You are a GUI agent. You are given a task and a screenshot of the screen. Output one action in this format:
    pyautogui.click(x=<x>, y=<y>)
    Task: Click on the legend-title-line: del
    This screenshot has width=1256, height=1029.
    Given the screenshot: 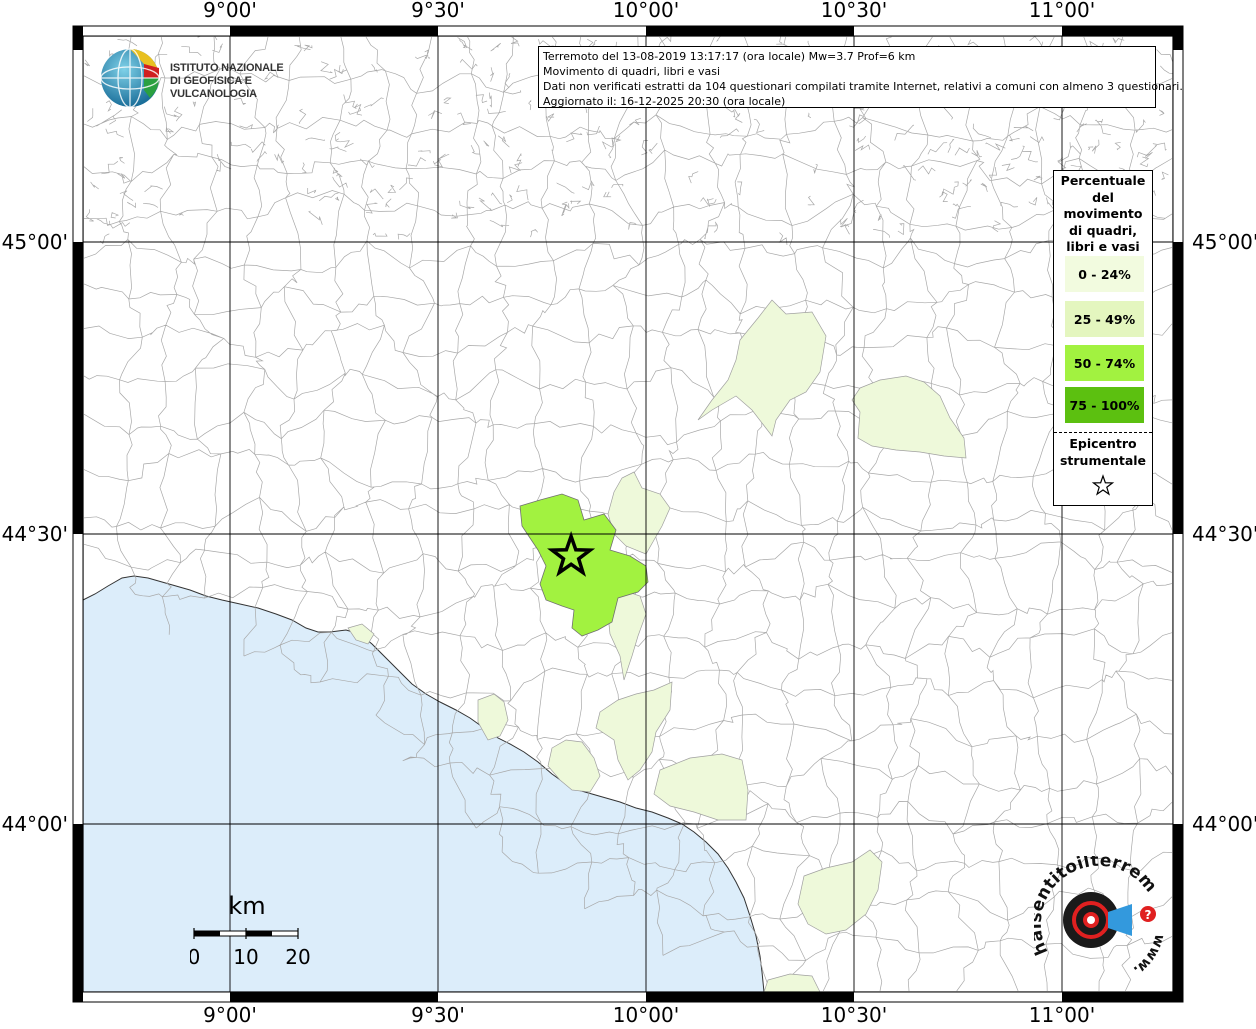 What is the action you would take?
    pyautogui.click(x=1103, y=197)
    